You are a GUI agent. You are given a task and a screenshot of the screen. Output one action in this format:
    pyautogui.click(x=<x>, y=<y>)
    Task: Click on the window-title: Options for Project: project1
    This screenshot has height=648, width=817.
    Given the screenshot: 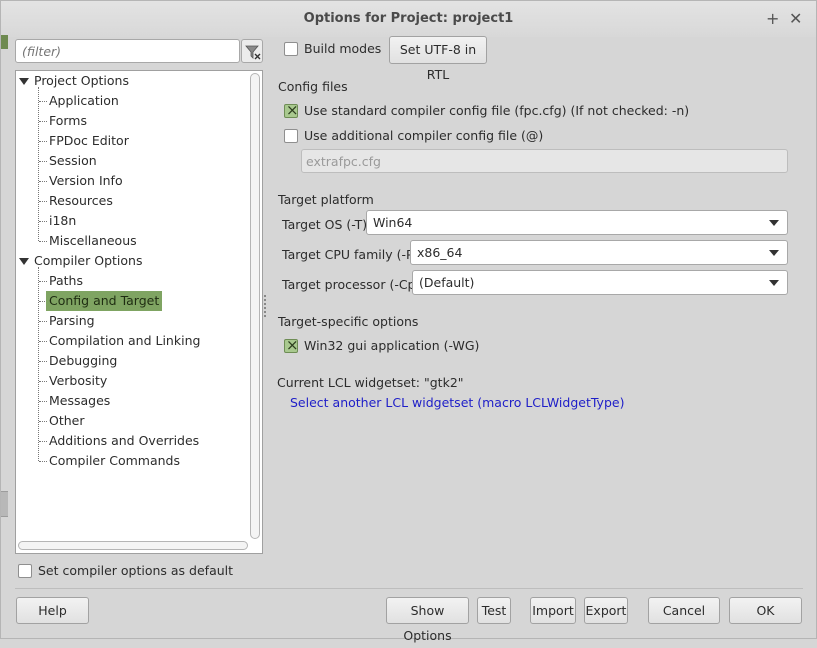 What is the action you would take?
    pyautogui.click(x=408, y=18)
    